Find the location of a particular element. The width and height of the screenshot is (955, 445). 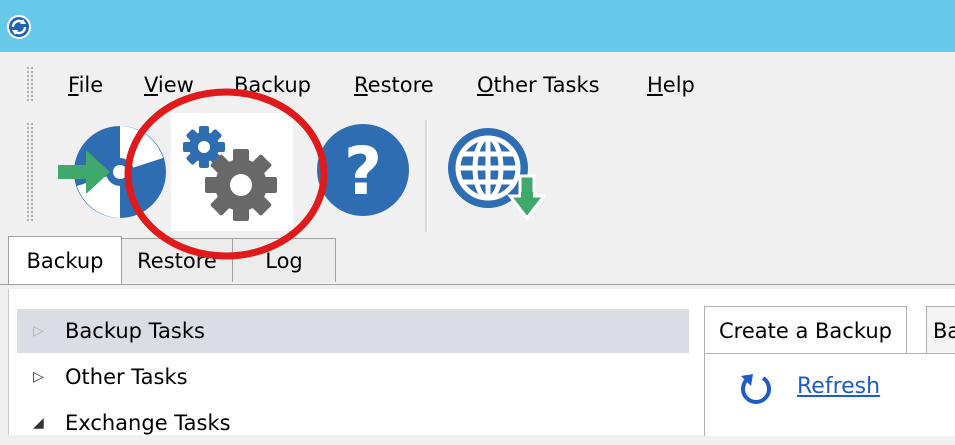

tab-underline is located at coordinates (477, 284).